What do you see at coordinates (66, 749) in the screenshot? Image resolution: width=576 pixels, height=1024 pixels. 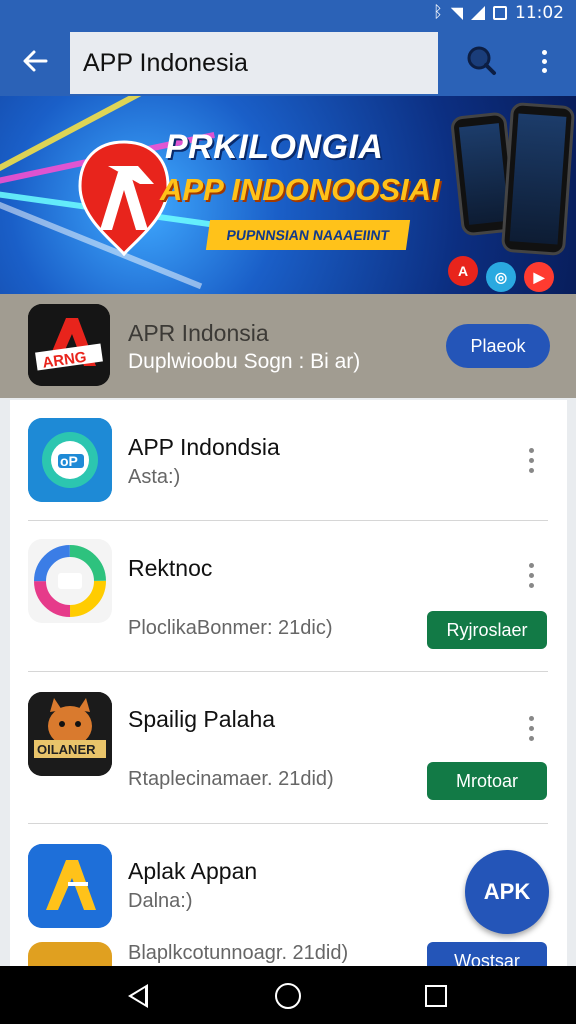 I see `svg-text: OILANER` at bounding box center [66, 749].